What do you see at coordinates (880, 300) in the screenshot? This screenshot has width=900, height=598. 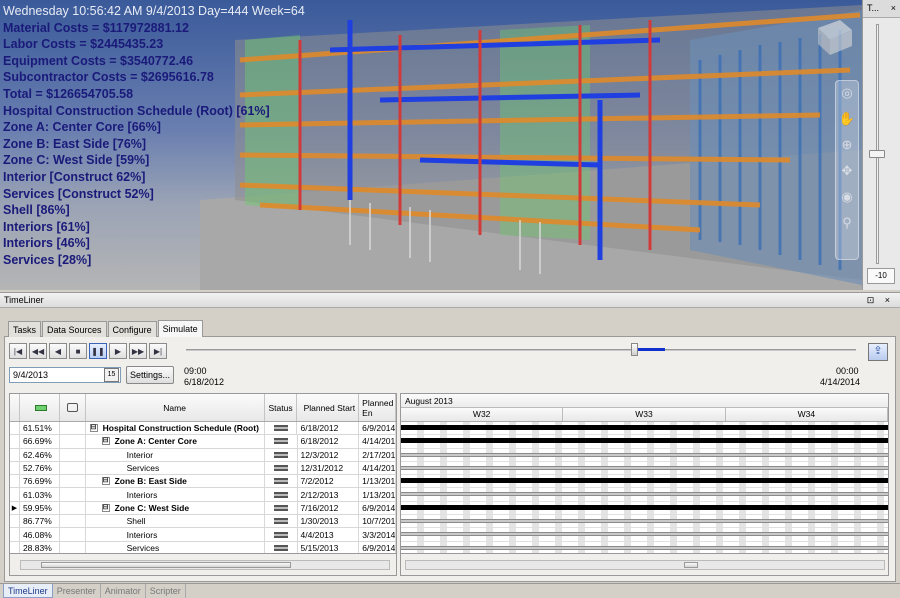 I see `pin-close-controls: ⊡ ×` at bounding box center [880, 300].